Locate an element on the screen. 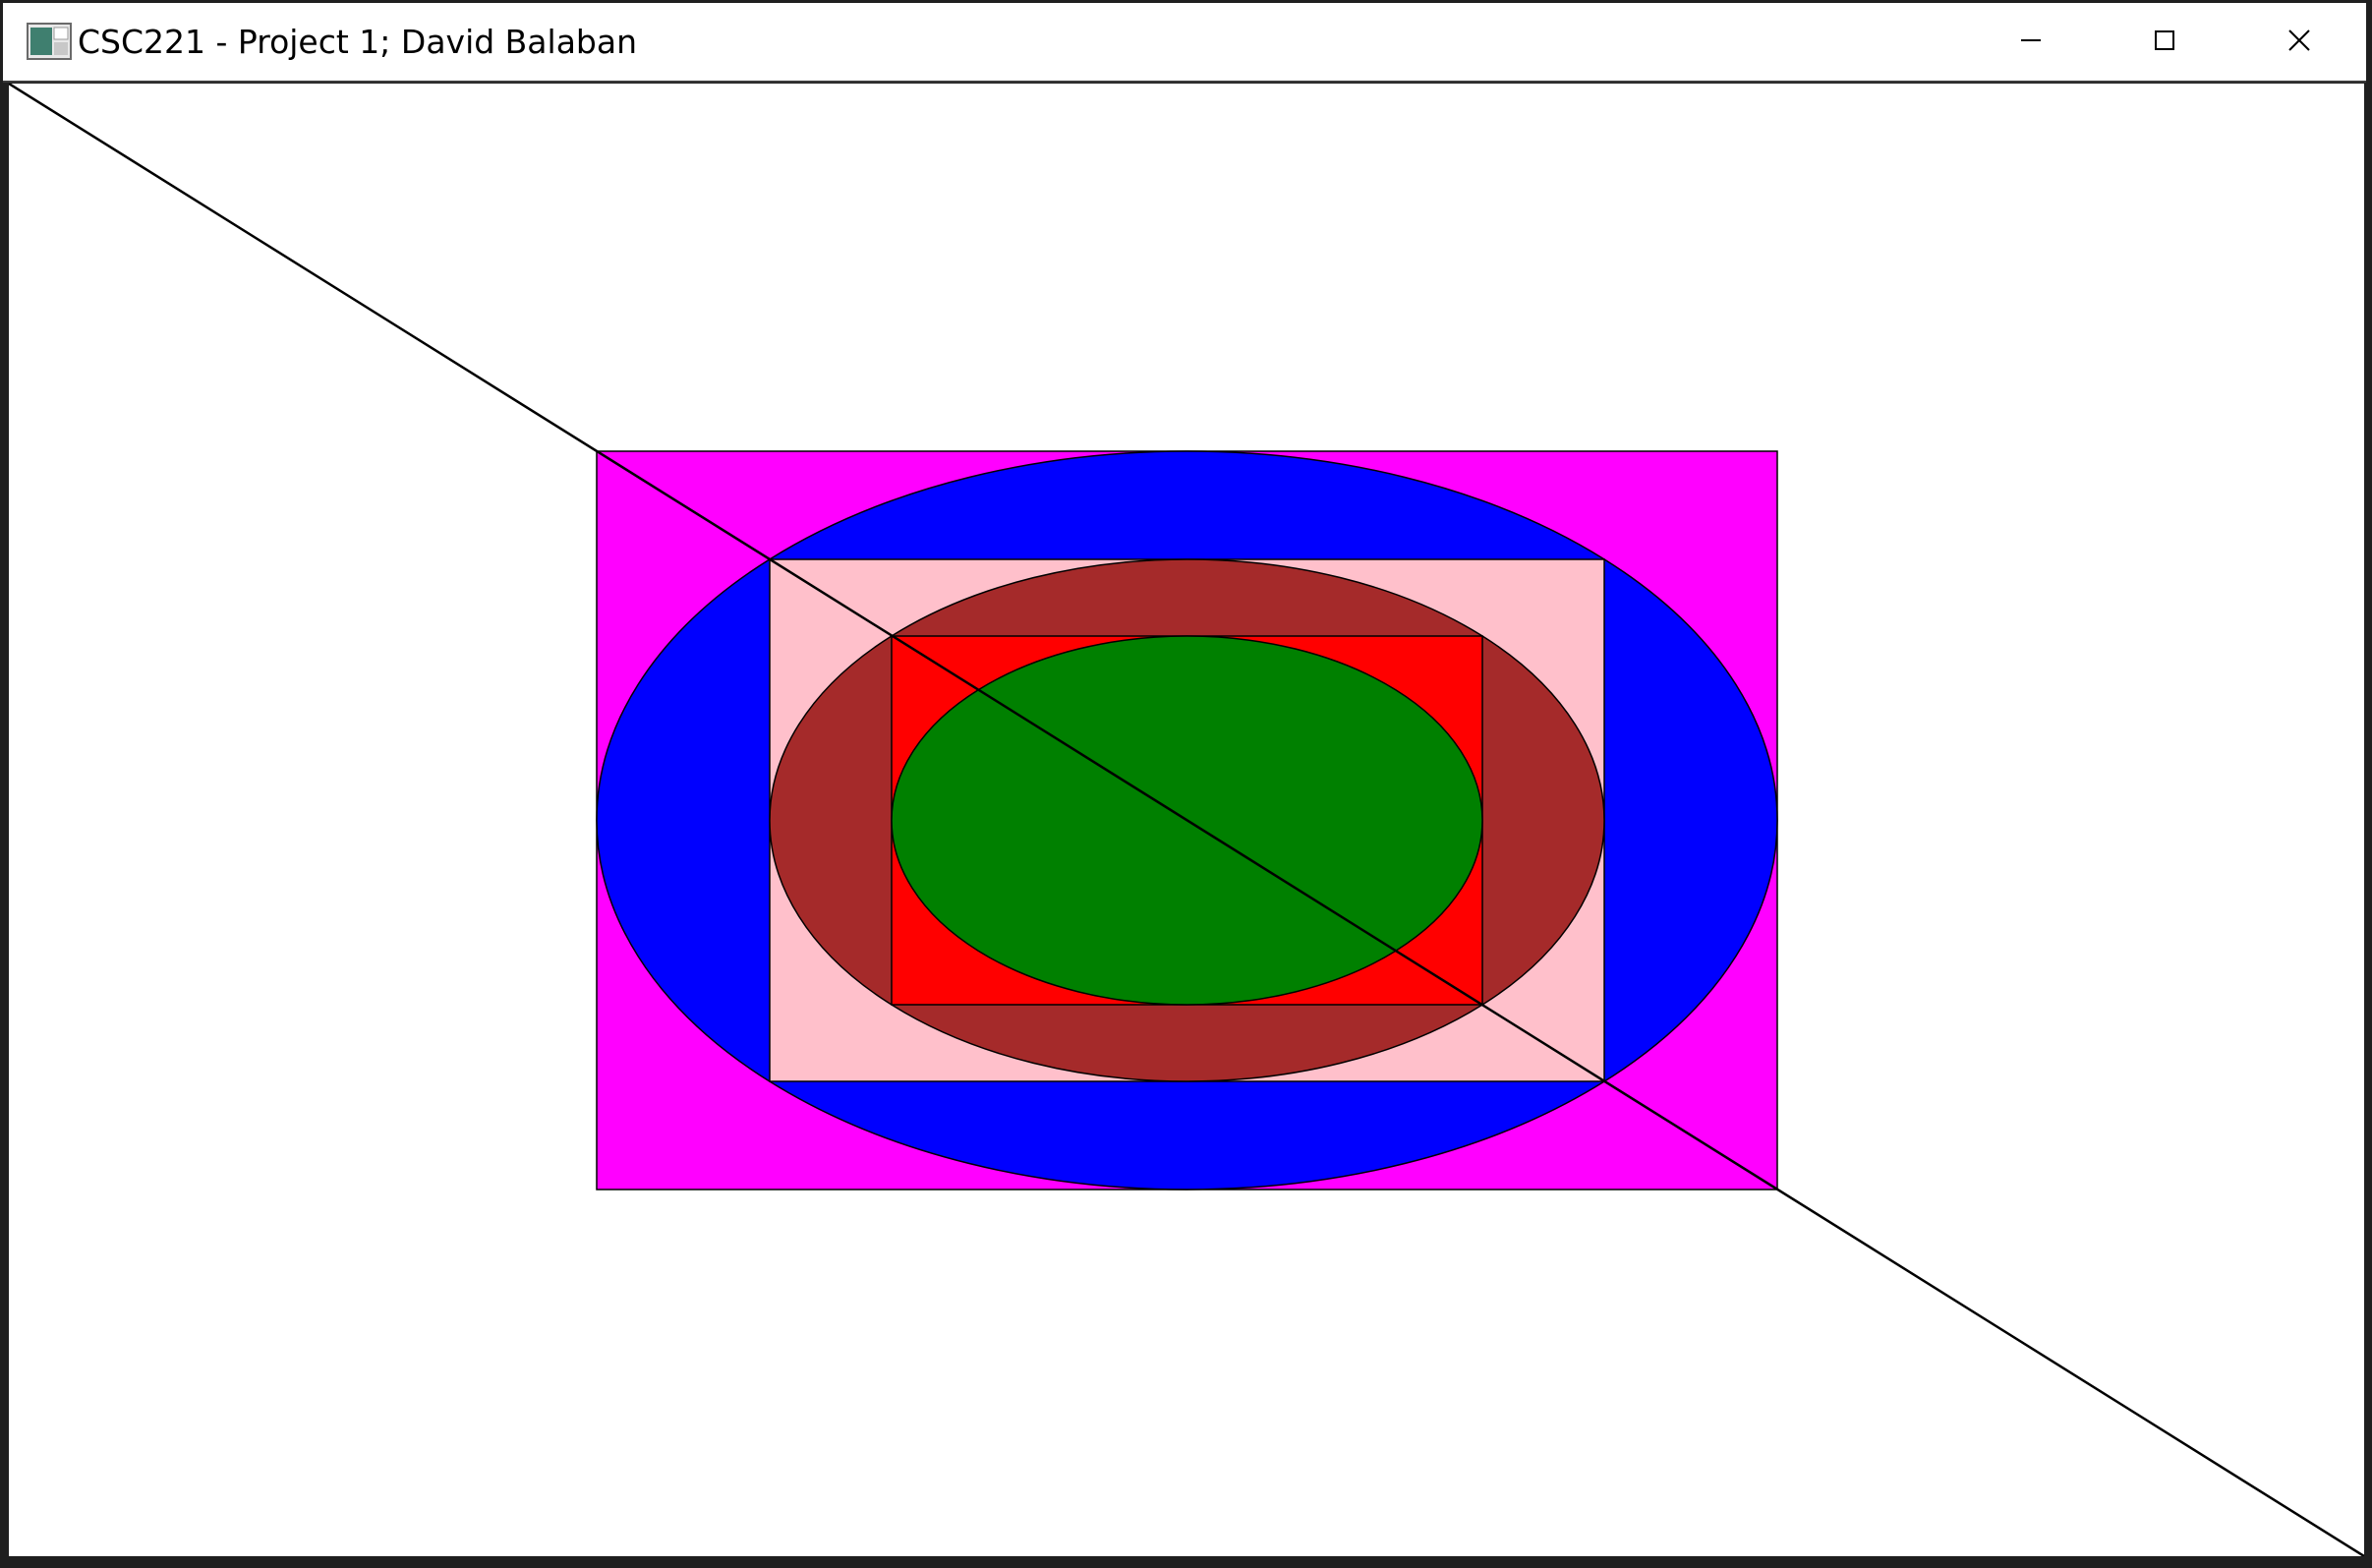 The image size is (2372, 1568). minimize-icon is located at coordinates (2031, 42).